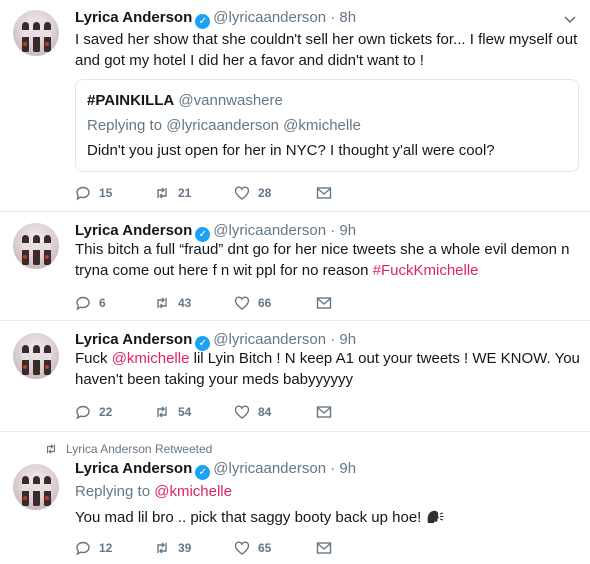 The image size is (590, 564). Describe the element at coordinates (93, 193) in the screenshot. I see `reply-button: 15` at that location.